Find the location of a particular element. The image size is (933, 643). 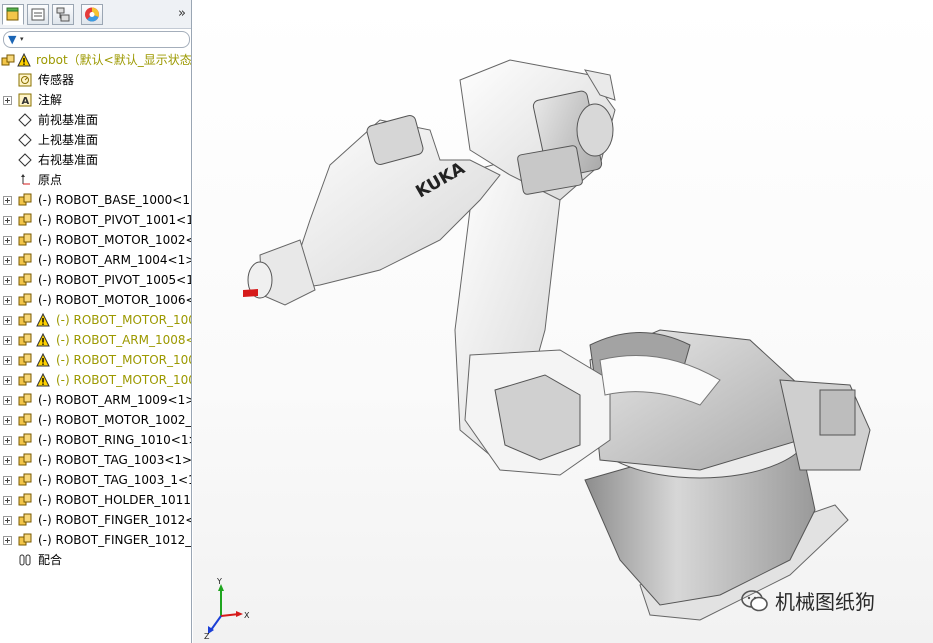

y-axis-label: Y is located at coordinates (219, 582).